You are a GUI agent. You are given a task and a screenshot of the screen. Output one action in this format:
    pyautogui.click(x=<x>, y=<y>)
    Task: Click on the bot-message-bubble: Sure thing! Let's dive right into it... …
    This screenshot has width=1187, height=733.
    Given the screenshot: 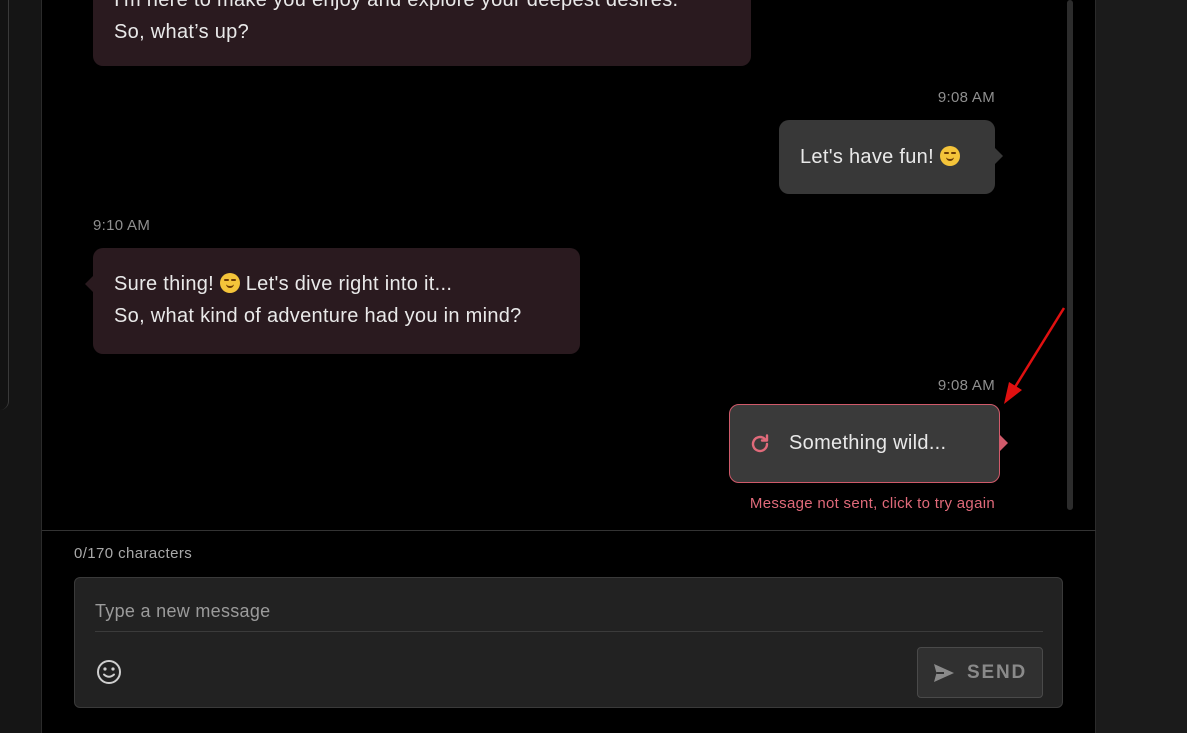 What is the action you would take?
    pyautogui.click(x=332, y=301)
    